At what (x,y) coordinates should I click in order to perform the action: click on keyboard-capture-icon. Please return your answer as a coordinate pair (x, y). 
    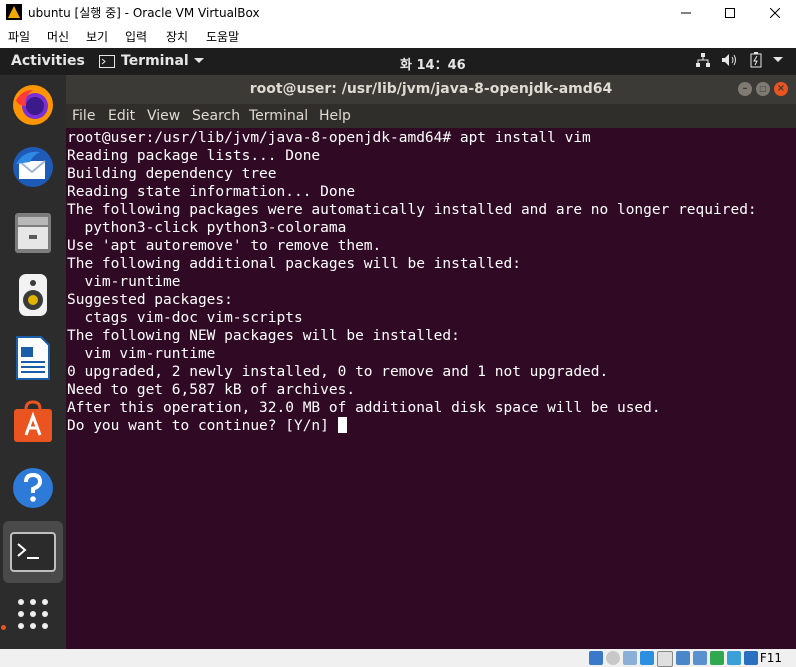
    Looking at the image, I should click on (751, 658).